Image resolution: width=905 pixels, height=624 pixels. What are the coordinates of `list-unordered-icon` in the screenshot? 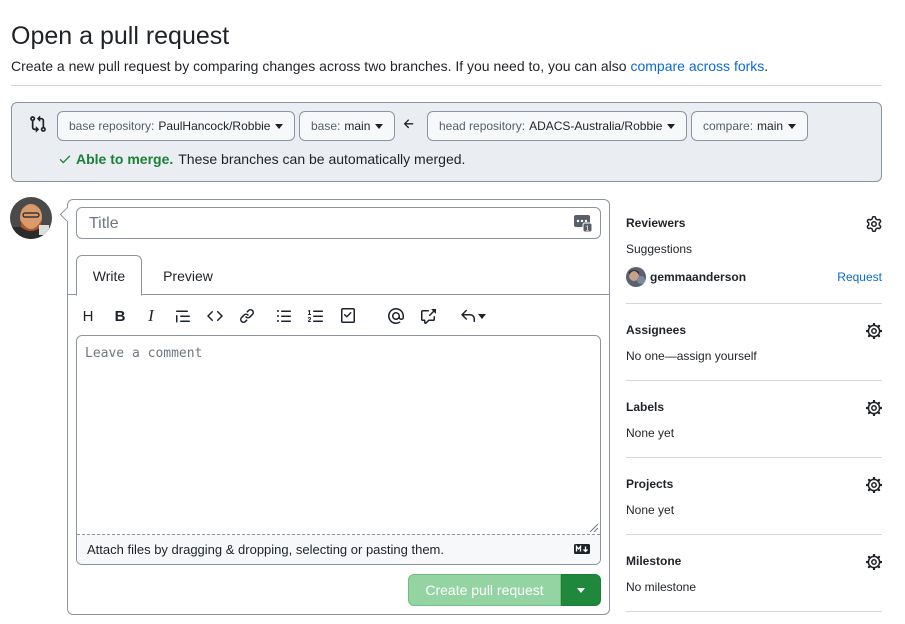 It's located at (284, 316).